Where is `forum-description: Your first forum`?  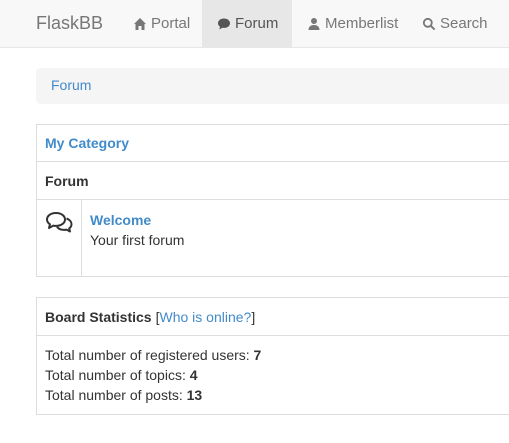 forum-description: Your first forum is located at coordinates (137, 240).